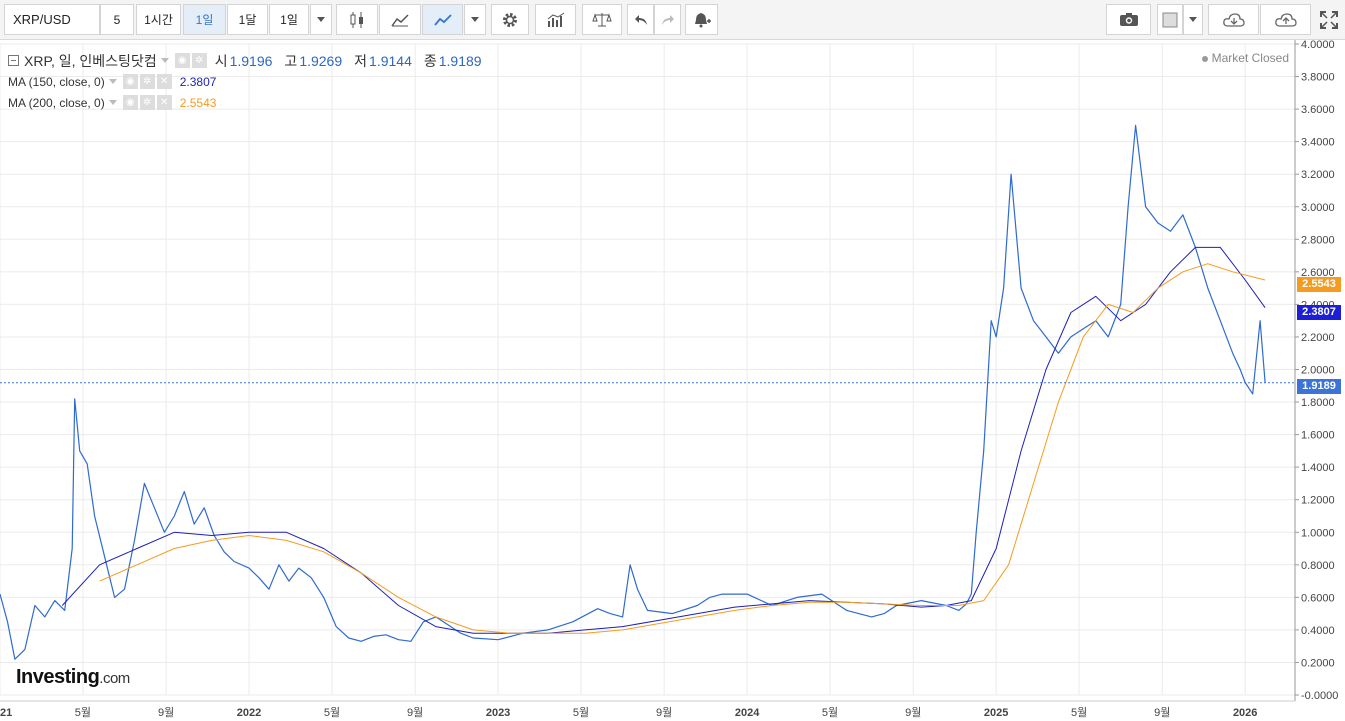  I want to click on cloud-download-icon, so click(1234, 20).